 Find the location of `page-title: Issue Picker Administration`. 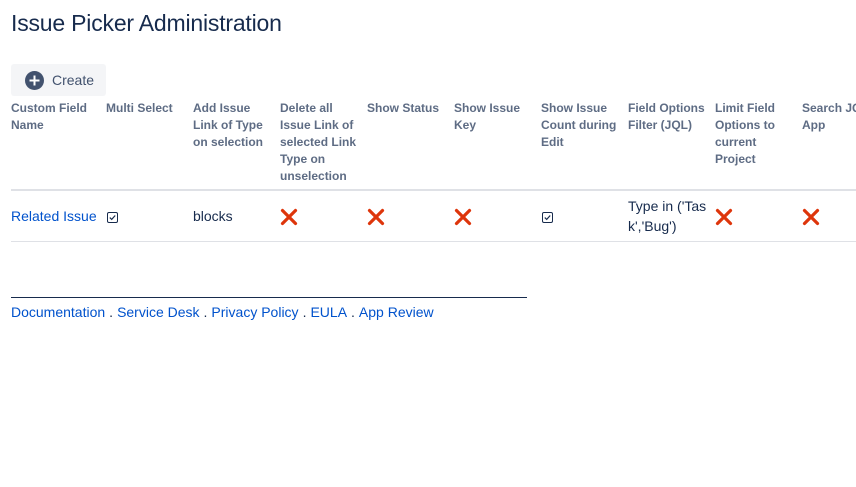

page-title: Issue Picker Administration is located at coordinates (146, 23).